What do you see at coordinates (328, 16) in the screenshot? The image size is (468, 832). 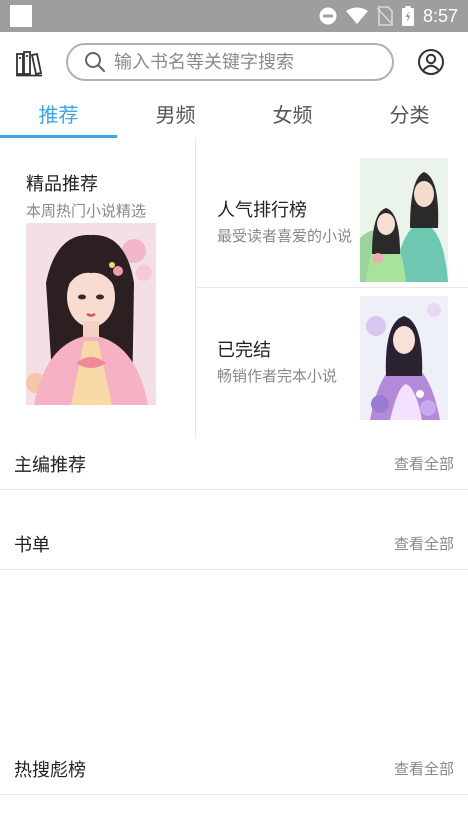 I see `dnd-icon` at bounding box center [328, 16].